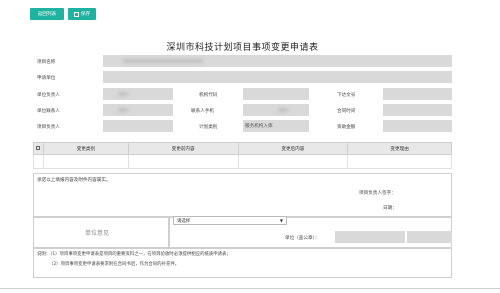  What do you see at coordinates (283, 110) in the screenshot?
I see `contact-phone-redacted` at bounding box center [283, 110].